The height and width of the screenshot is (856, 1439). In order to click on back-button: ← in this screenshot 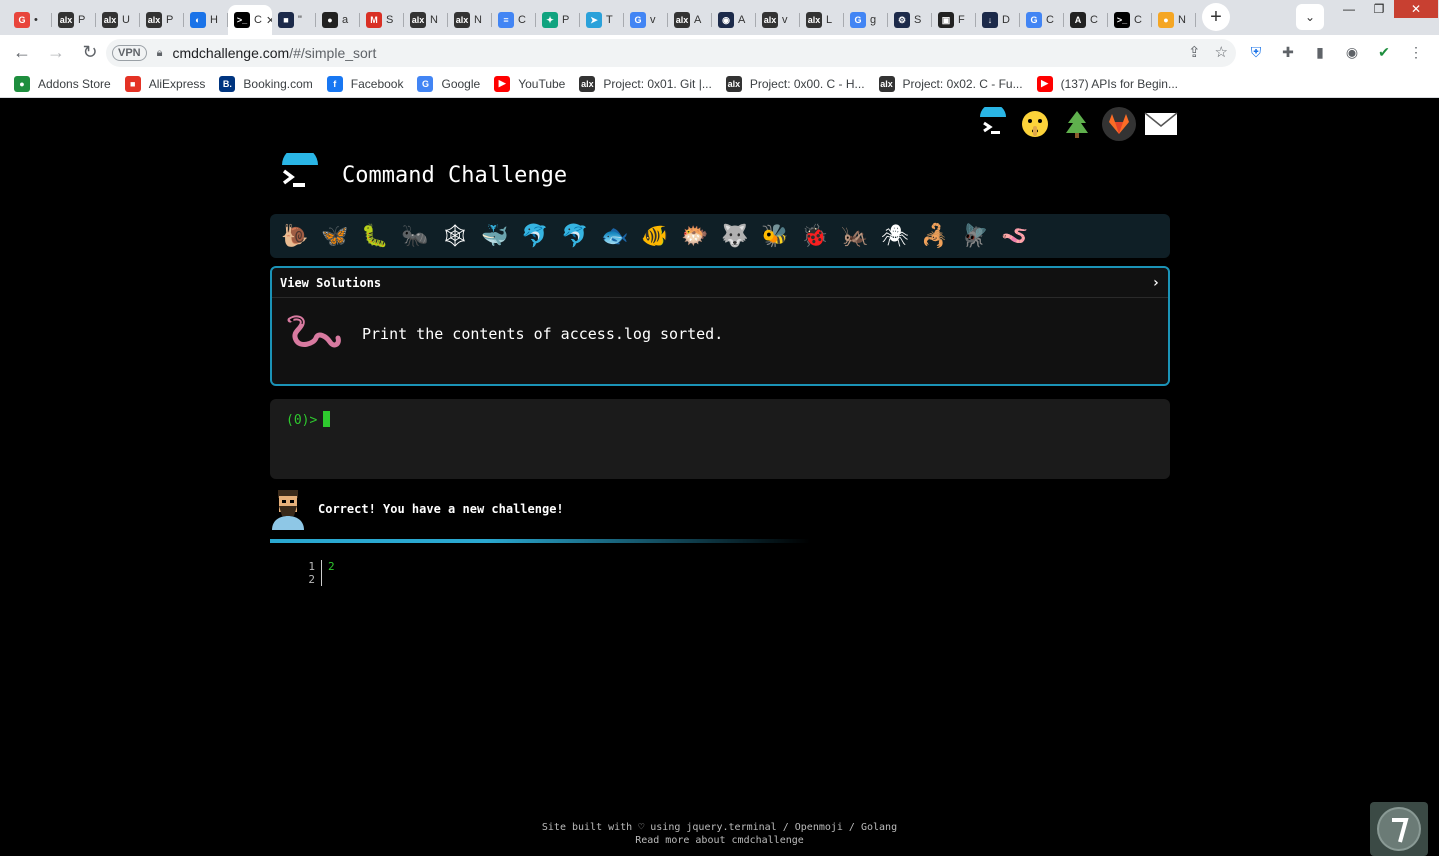, I will do `click(22, 53)`.